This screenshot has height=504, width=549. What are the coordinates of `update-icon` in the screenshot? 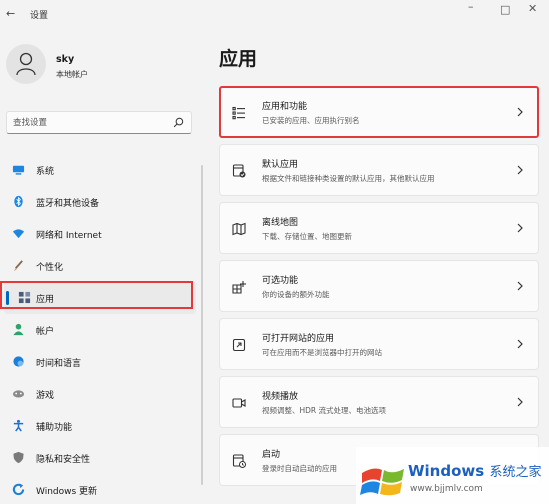 It's located at (18, 489).